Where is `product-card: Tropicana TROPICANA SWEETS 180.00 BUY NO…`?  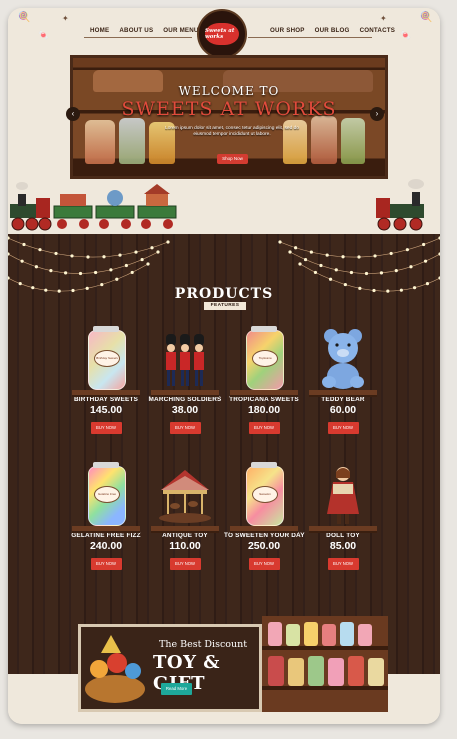
product-card: Tropicana TROPICANA SWEETS 180.00 BUY NO… is located at coordinates (264, 380).